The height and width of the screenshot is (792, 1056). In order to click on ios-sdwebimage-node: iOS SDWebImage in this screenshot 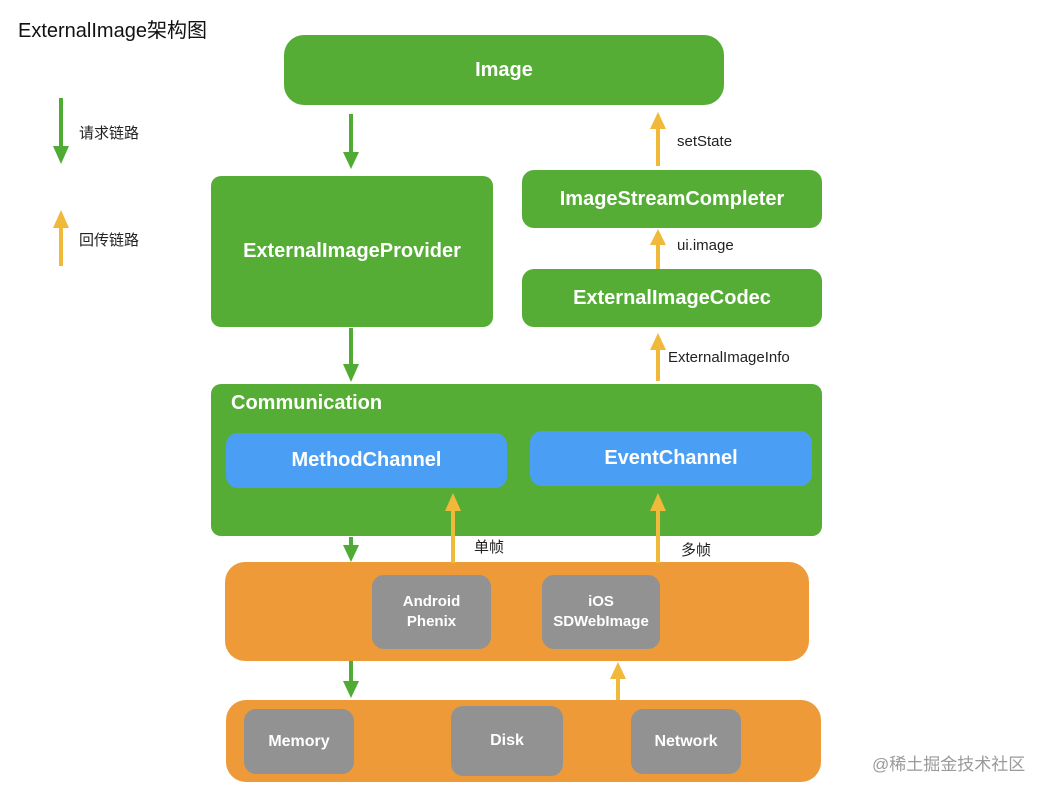, I will do `click(601, 612)`.